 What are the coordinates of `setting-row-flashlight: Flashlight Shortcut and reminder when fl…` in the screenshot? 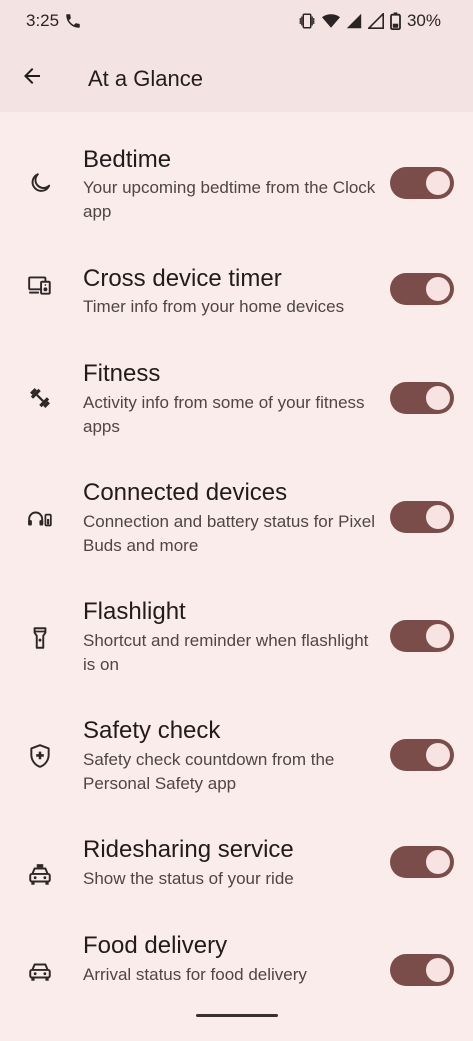 It's located at (236, 647).